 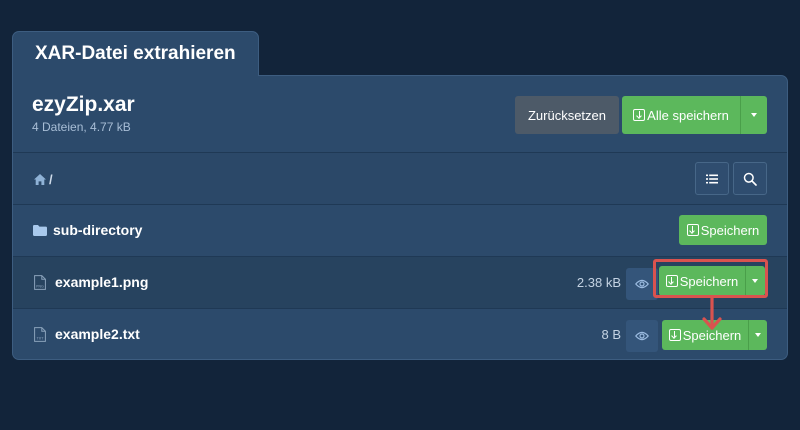 What do you see at coordinates (40, 282) in the screenshot?
I see `file-png-icon: PNG` at bounding box center [40, 282].